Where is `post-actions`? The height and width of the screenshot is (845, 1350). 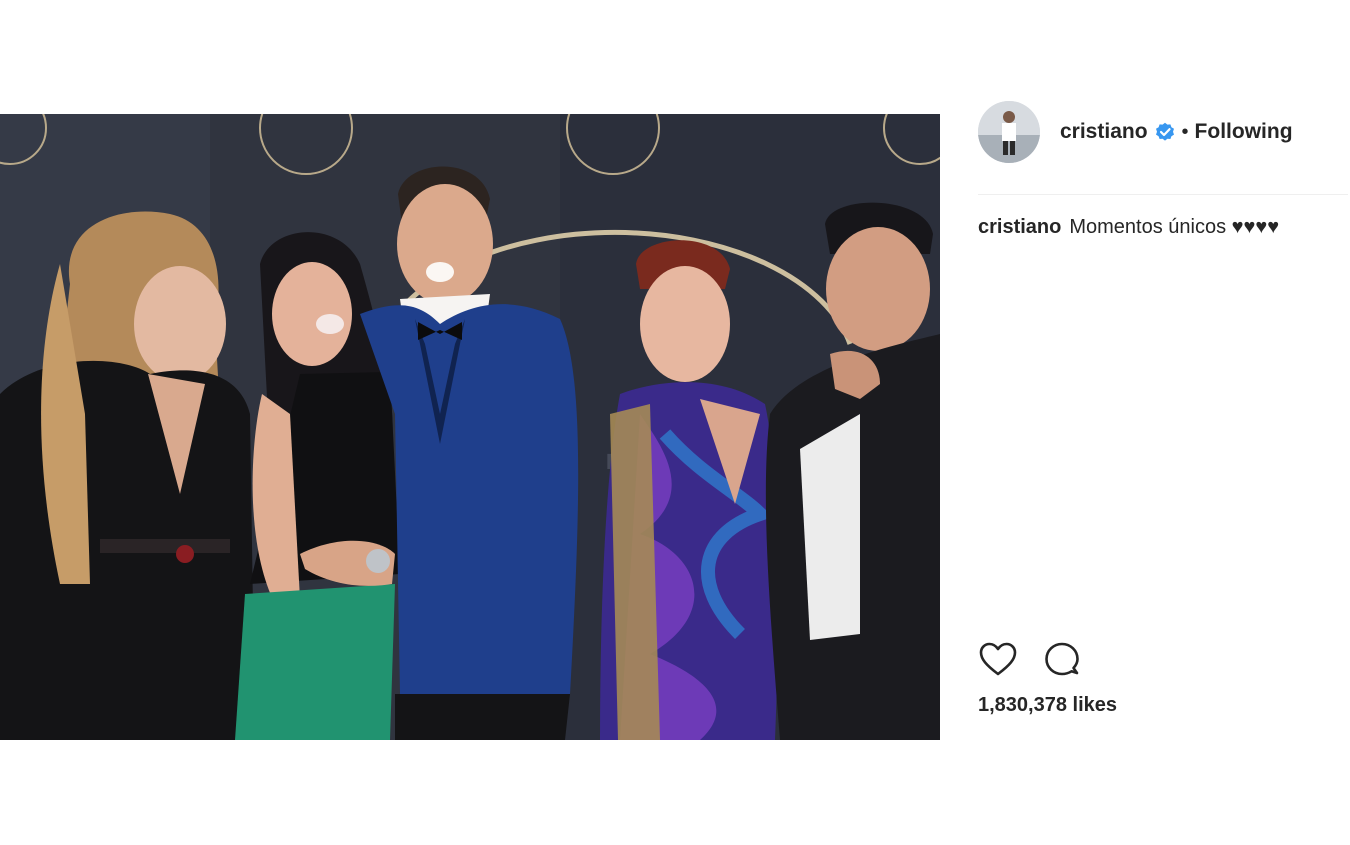 post-actions is located at coordinates (1042, 660).